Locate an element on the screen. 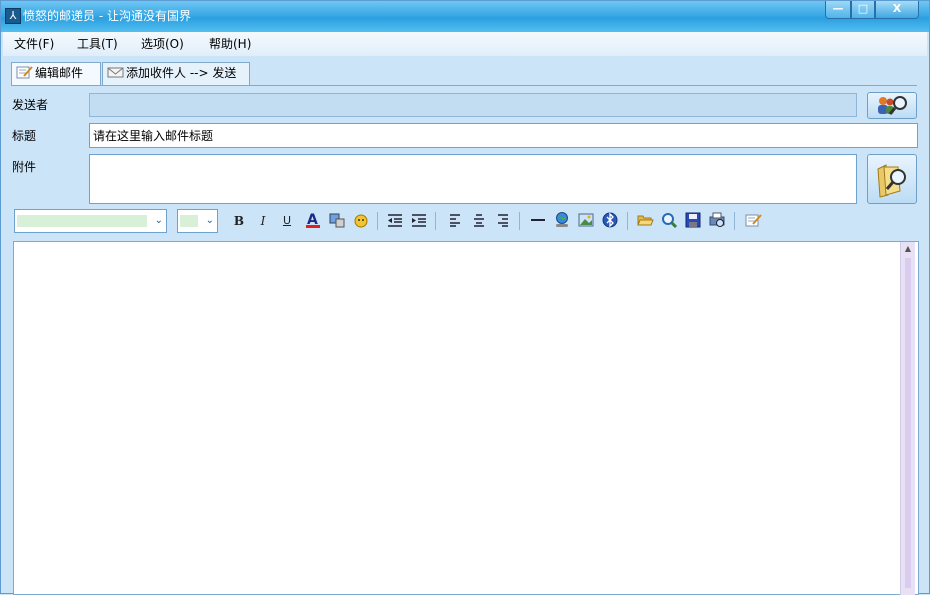 This screenshot has height=595, width=930. indent-decrease-button is located at coordinates (395, 221).